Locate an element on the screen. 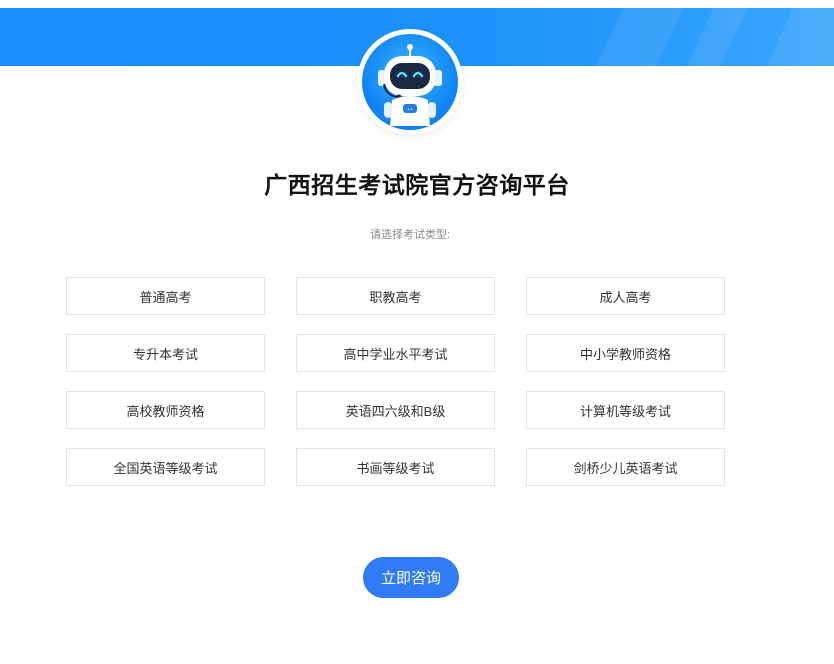  exam-type-prompt: 请选择考试类型: is located at coordinates (410, 235).